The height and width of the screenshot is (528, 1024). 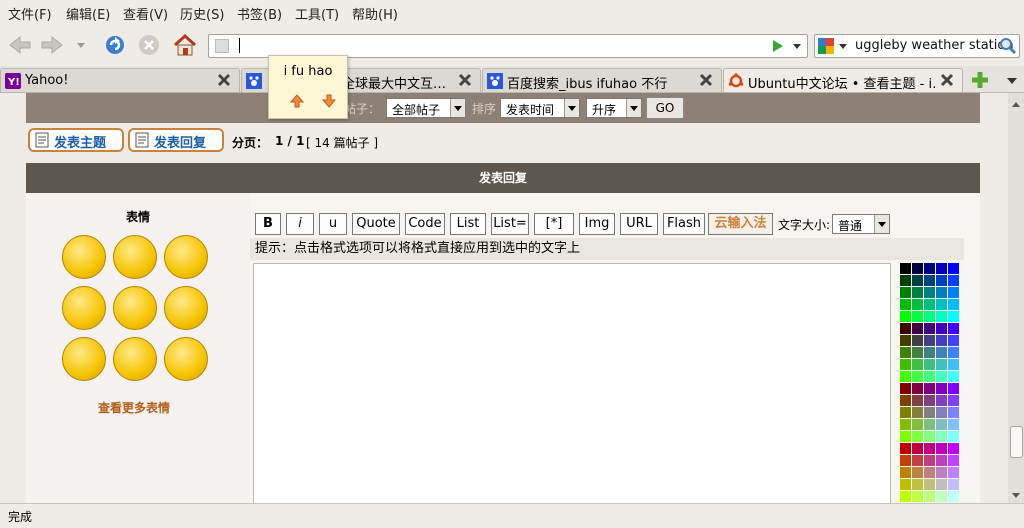 What do you see at coordinates (1008, 48) in the screenshot?
I see `search-icon` at bounding box center [1008, 48].